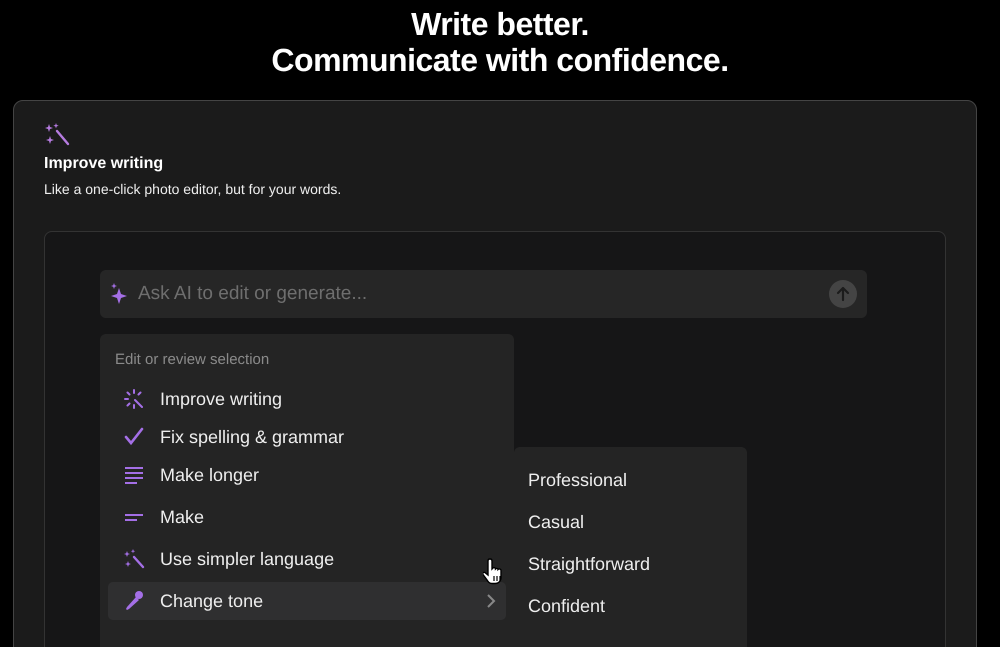 The height and width of the screenshot is (647, 1000). What do you see at coordinates (134, 517) in the screenshot?
I see `short-lines-icon` at bounding box center [134, 517].